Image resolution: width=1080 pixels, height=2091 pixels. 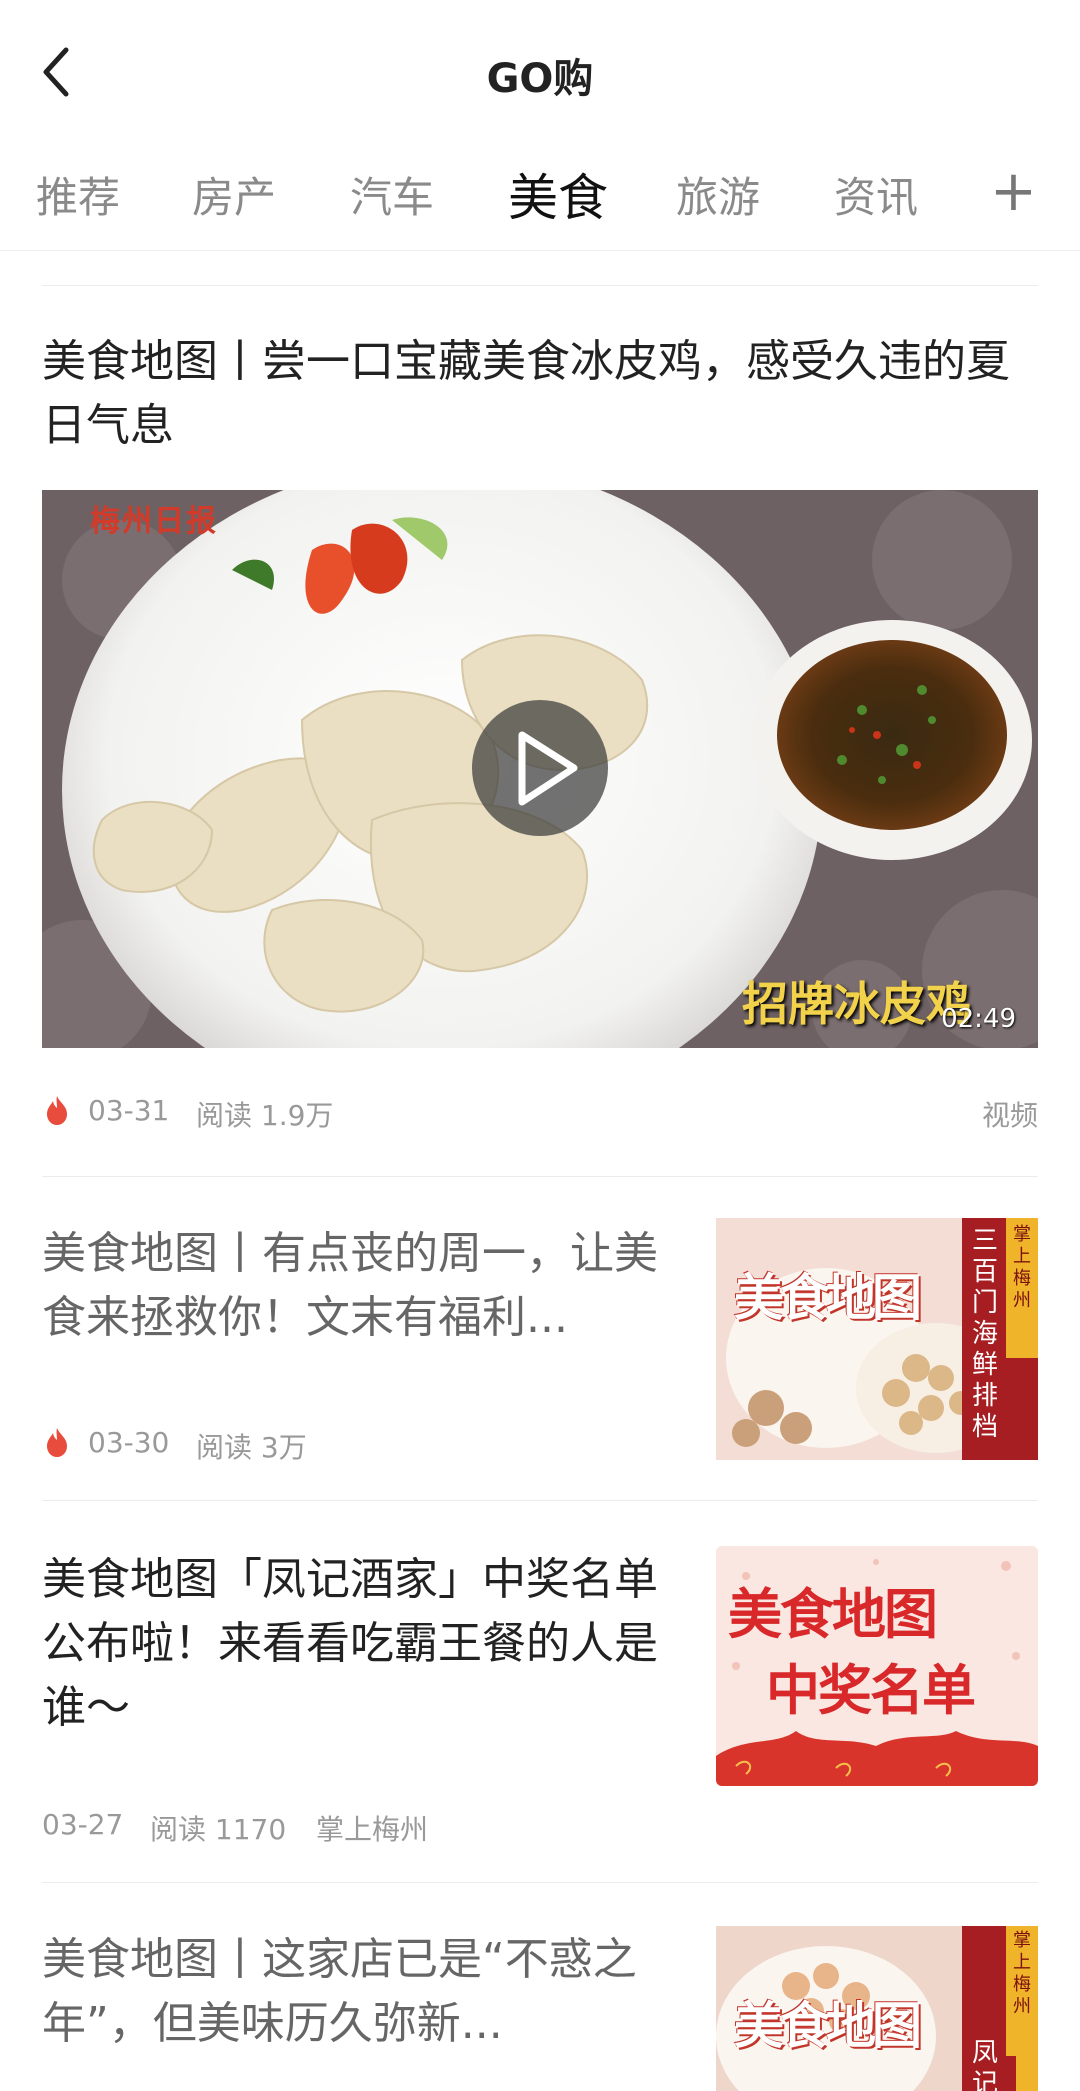 What do you see at coordinates (985, 1334) in the screenshot?
I see `thumbnail-vertical-text: 三百门海鲜排档` at bounding box center [985, 1334].